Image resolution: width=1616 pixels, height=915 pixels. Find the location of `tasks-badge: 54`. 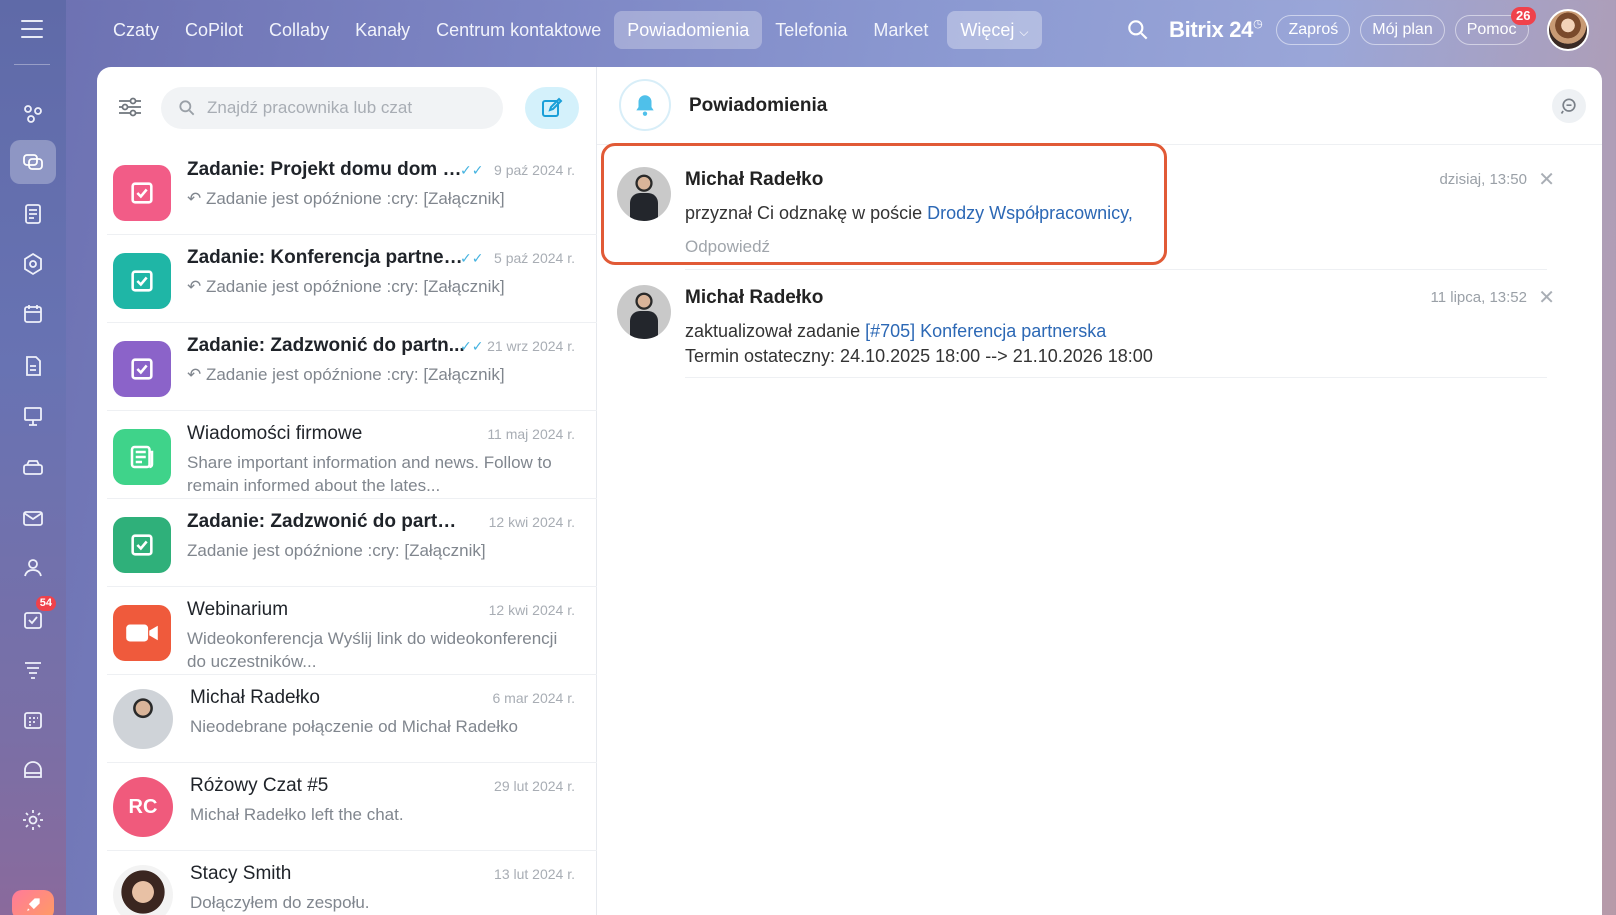

tasks-badge: 54 is located at coordinates (45, 603).